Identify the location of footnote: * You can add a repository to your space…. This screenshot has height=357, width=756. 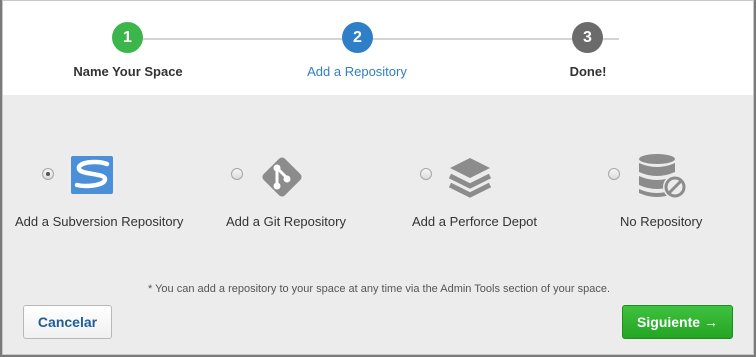
(379, 289).